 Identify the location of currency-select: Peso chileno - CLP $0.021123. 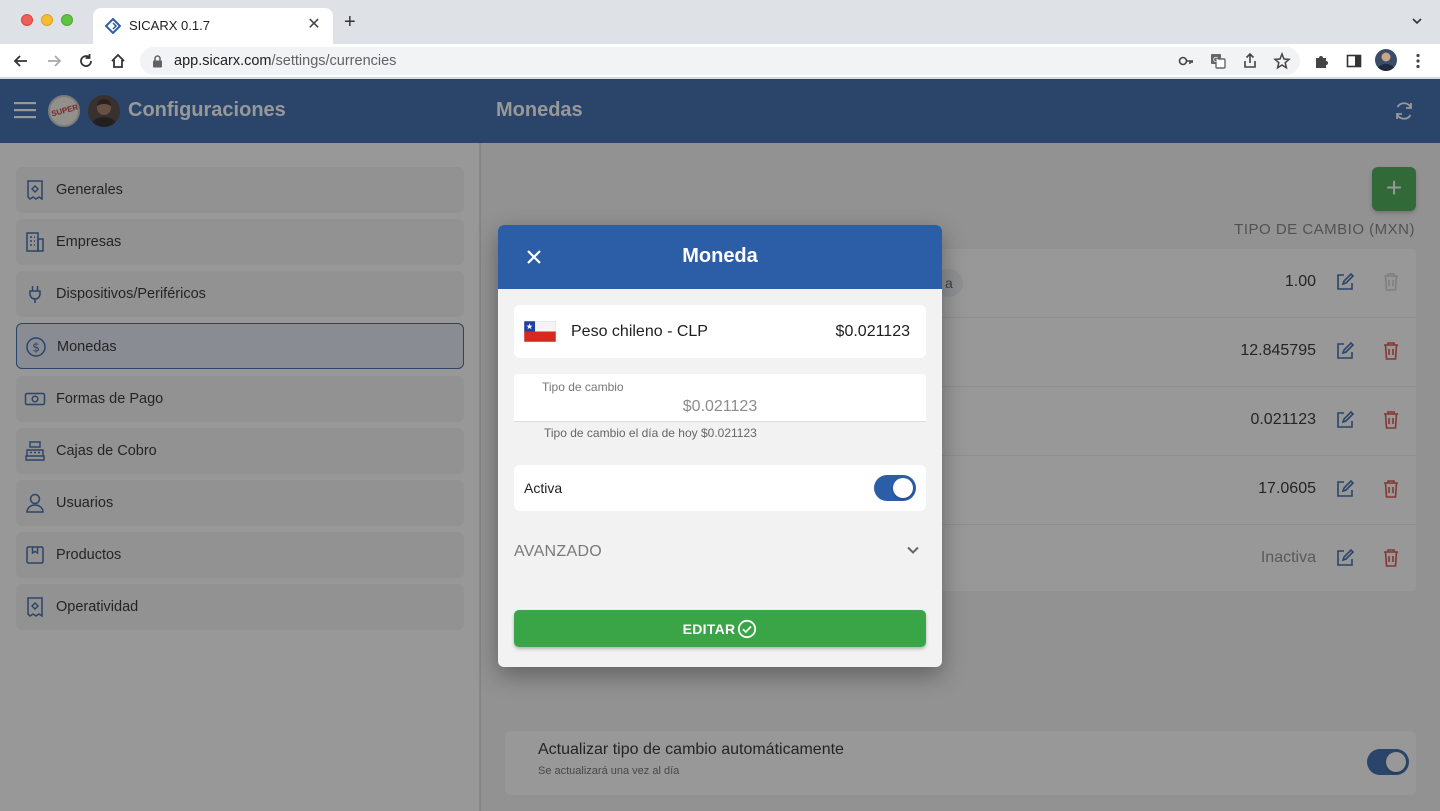
(720, 331).